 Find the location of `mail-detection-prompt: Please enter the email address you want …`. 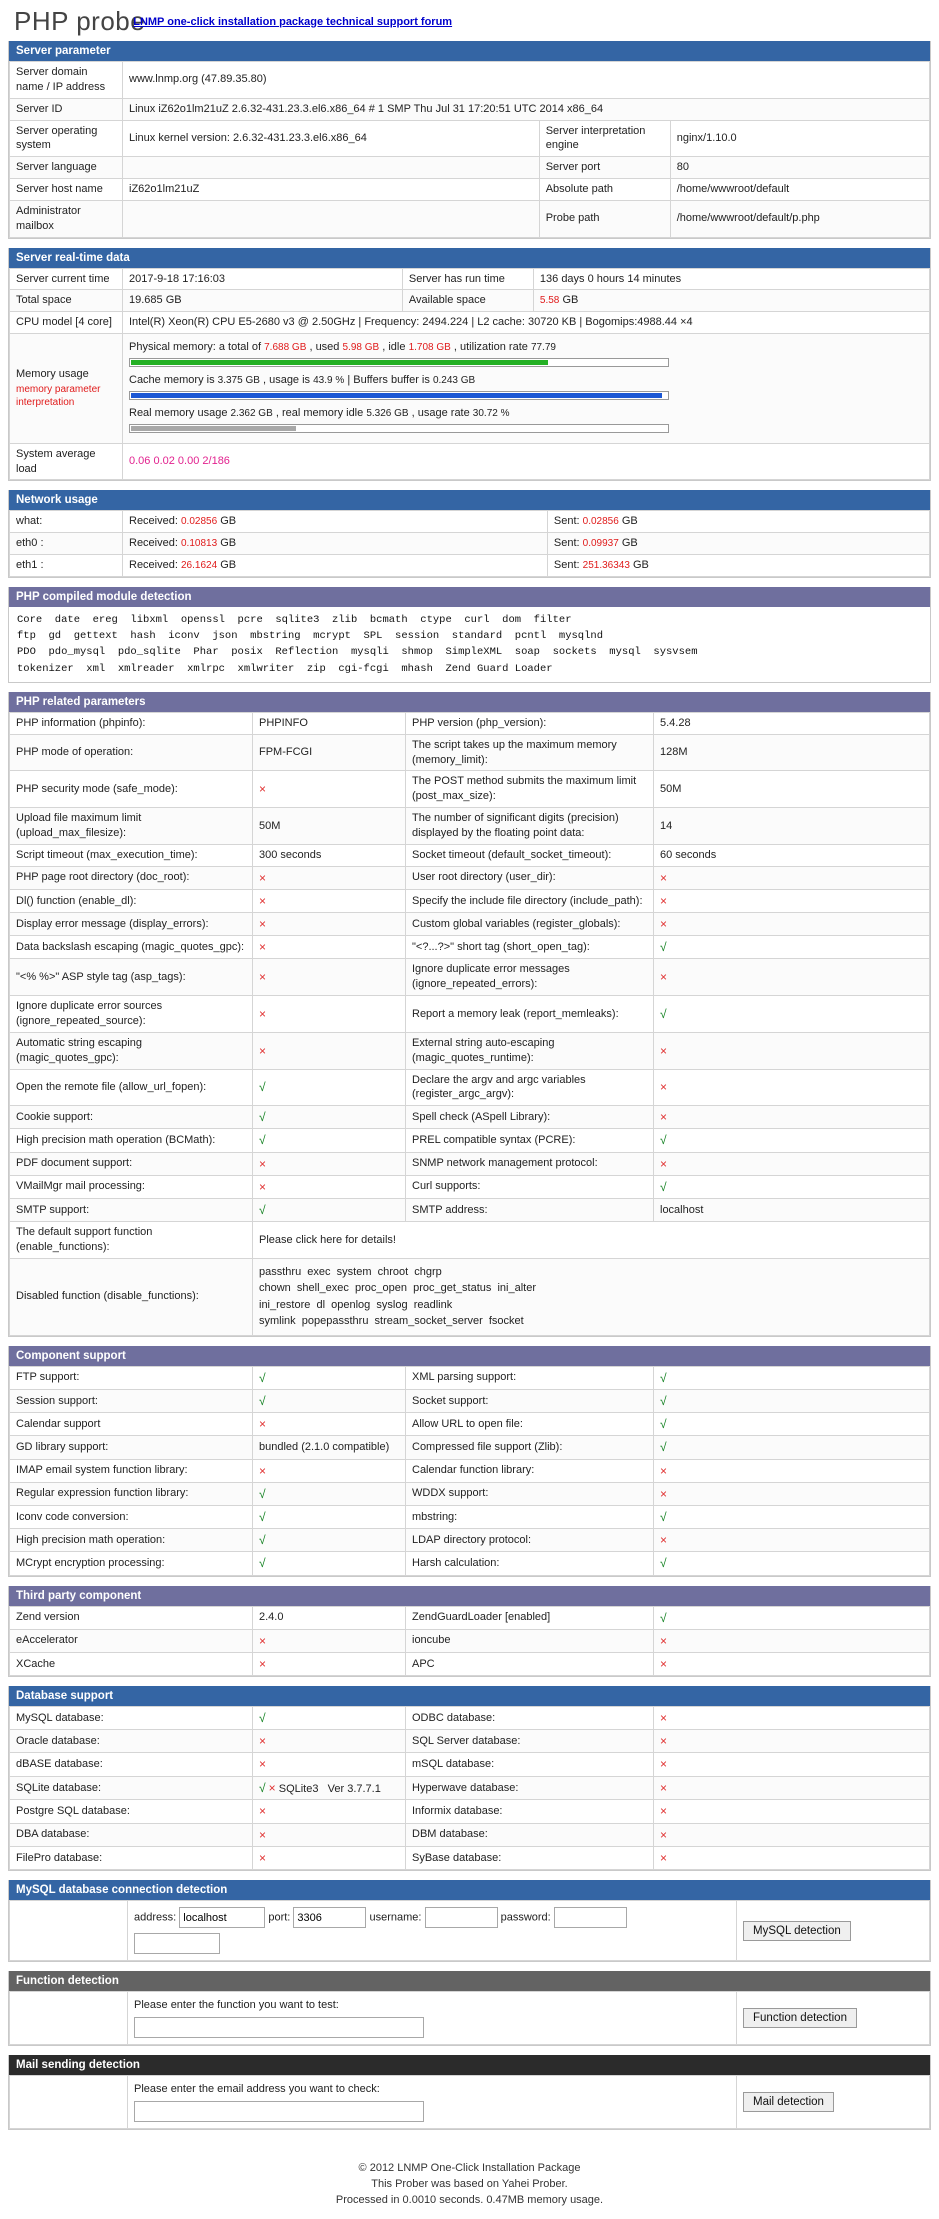

mail-detection-prompt: Please enter the email address you want … is located at coordinates (257, 2088).